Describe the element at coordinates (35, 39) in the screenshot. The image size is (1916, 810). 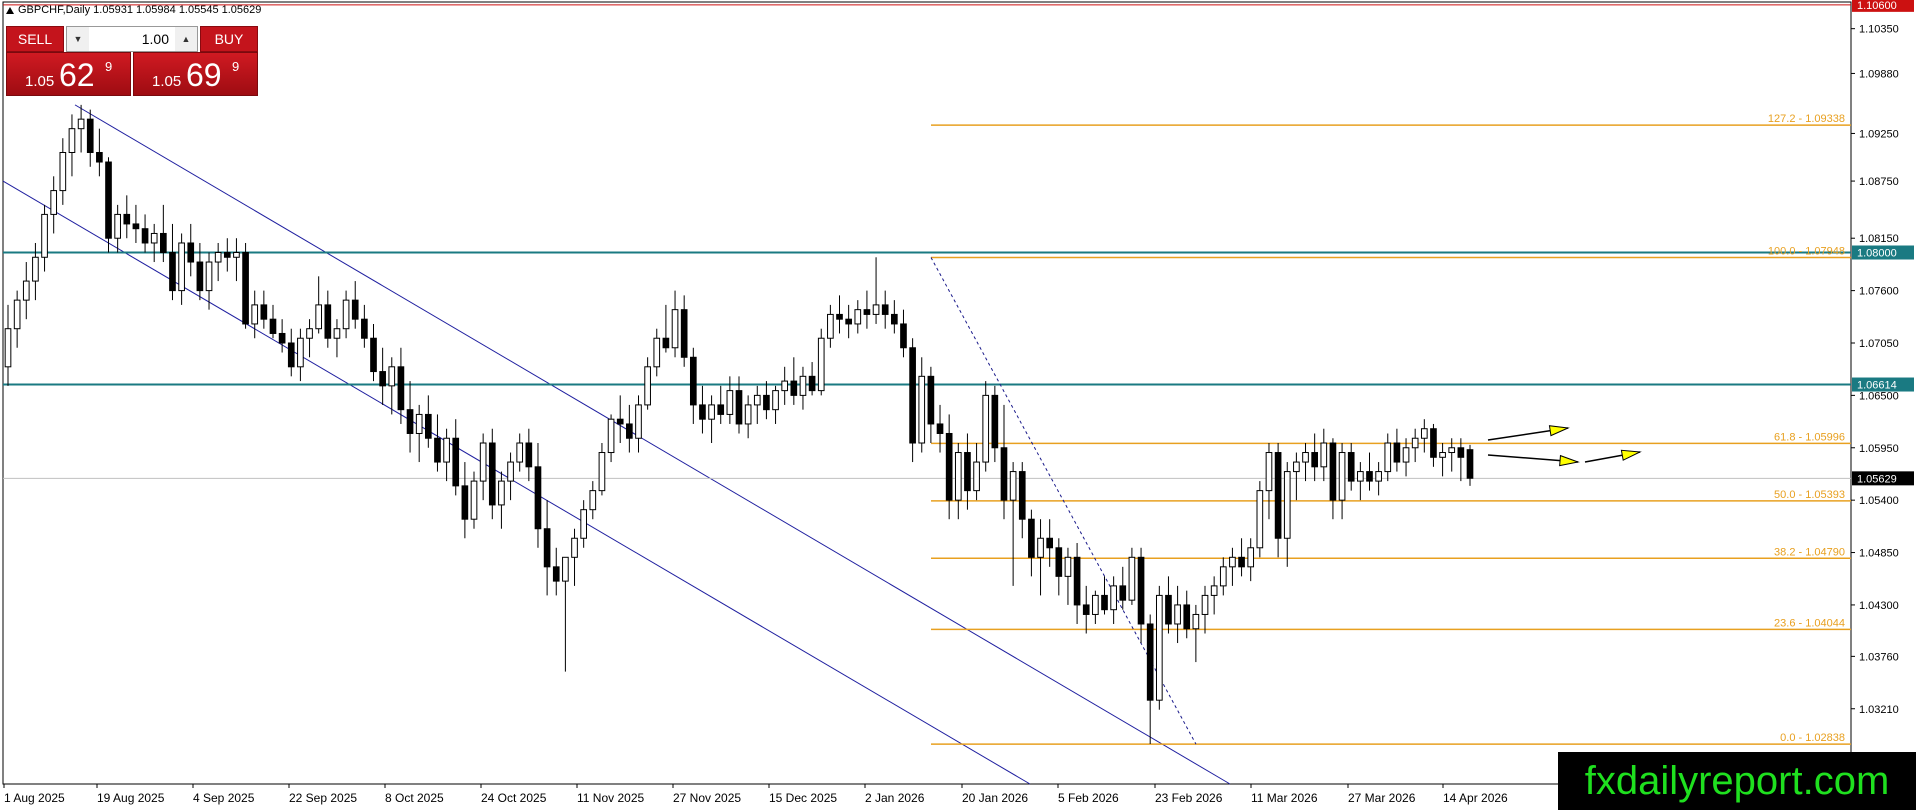
I see `sell-button: SELL` at that location.